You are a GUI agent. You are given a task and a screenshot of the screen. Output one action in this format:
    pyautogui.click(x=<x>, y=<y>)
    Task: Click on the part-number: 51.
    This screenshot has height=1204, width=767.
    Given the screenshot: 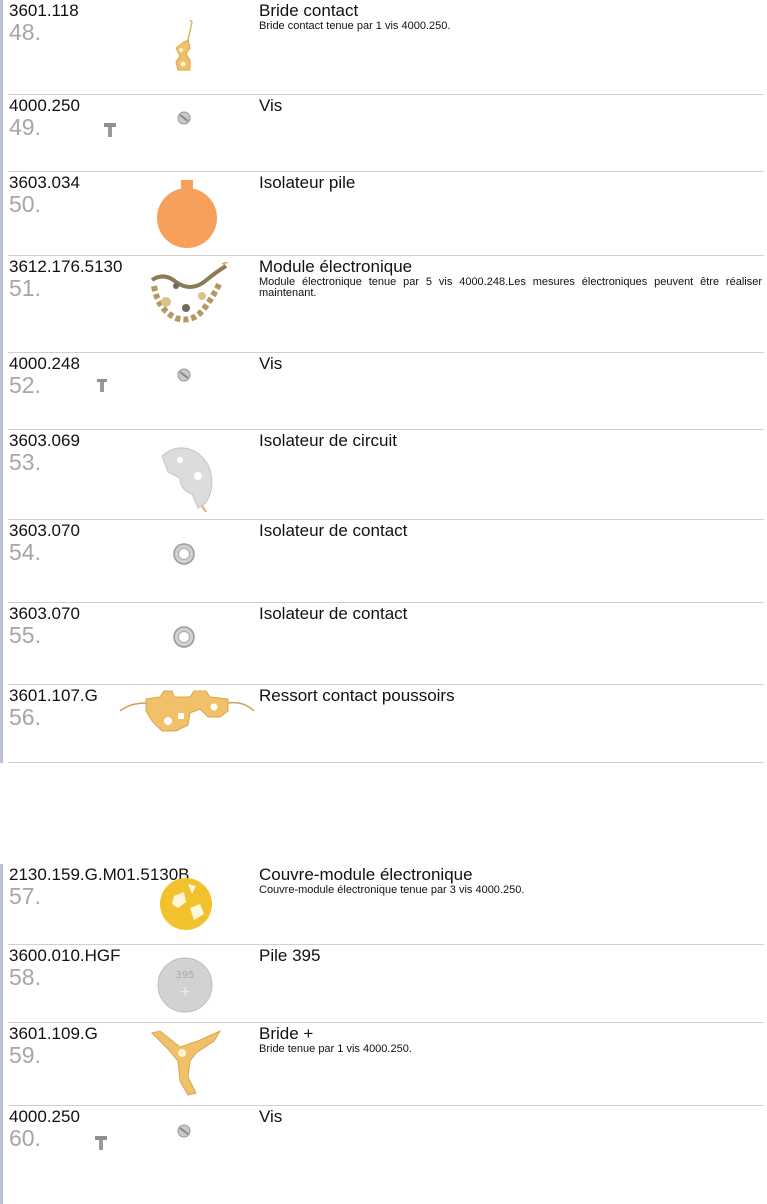 What is the action you would take?
    pyautogui.click(x=25, y=288)
    